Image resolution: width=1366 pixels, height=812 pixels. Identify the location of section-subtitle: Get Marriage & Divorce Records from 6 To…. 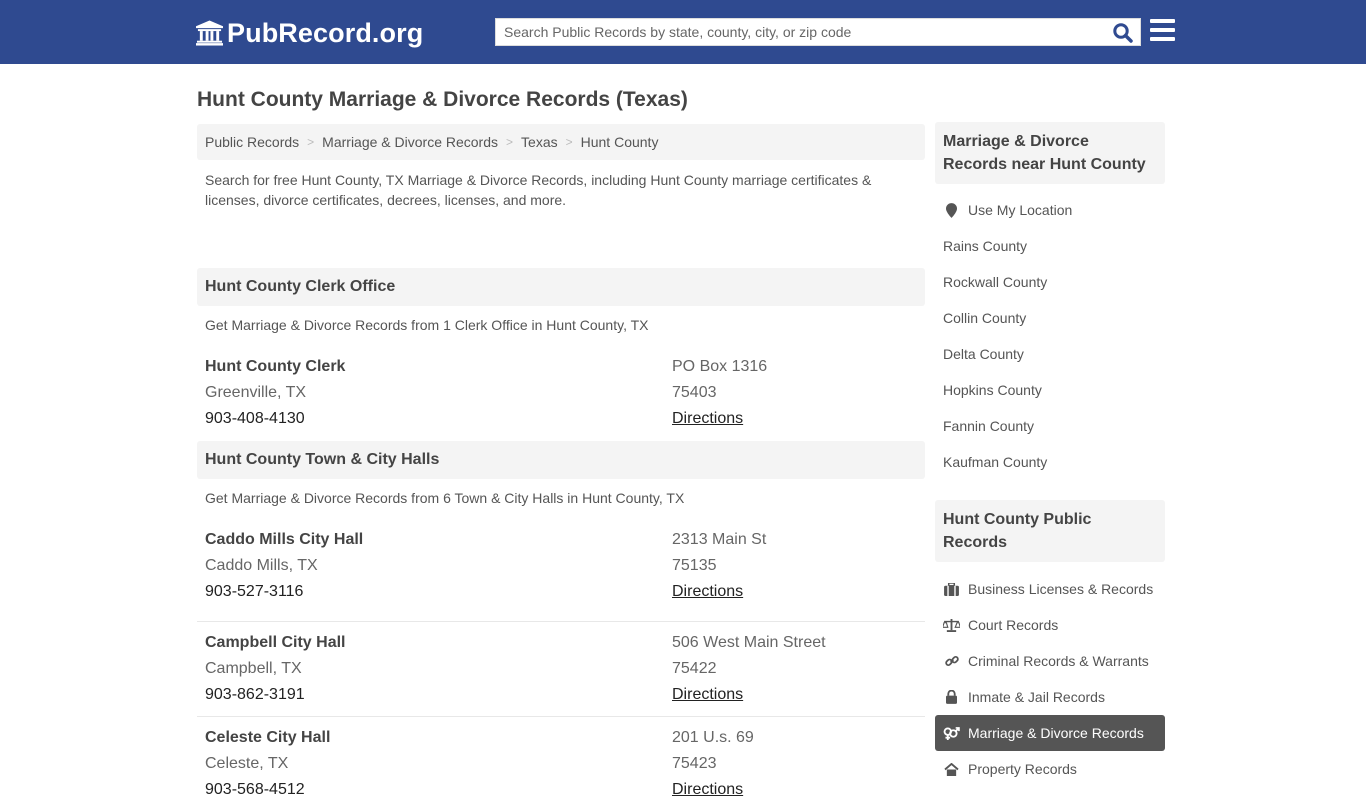
(445, 498).